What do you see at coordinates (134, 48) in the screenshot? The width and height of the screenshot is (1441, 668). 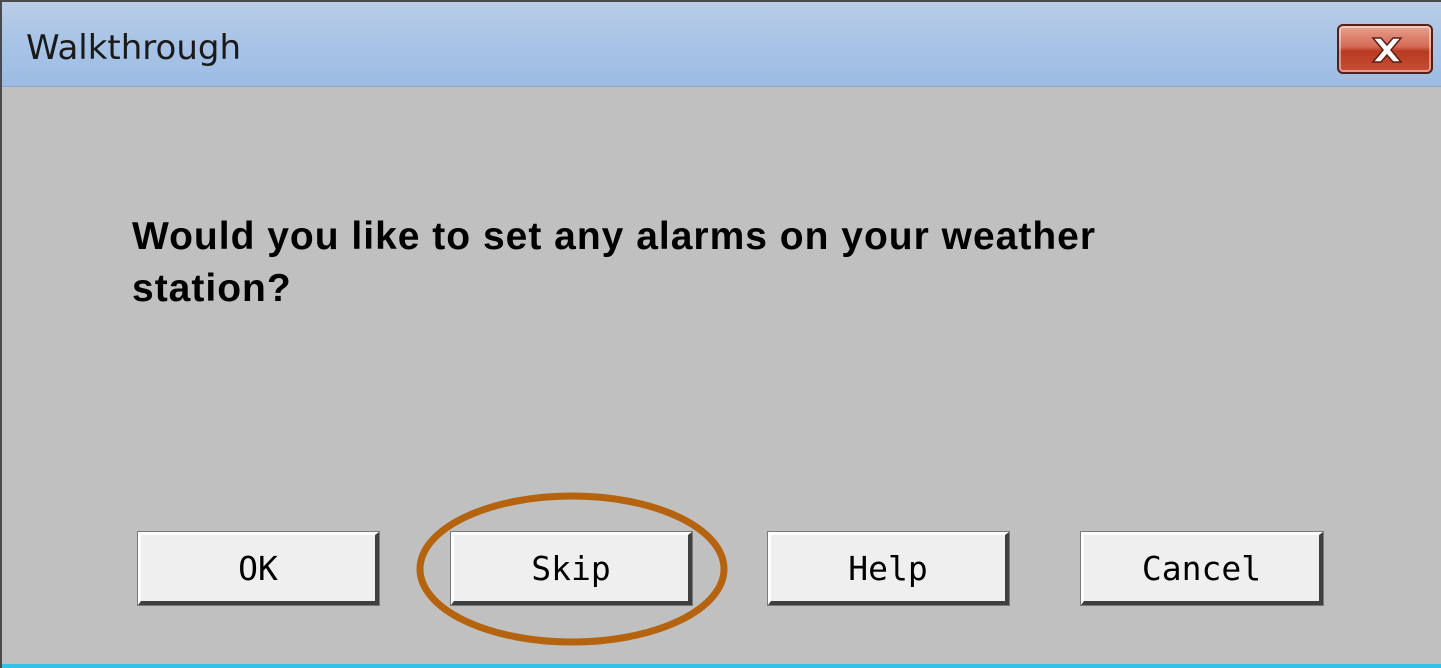 I see `window-title: Walkthrough` at bounding box center [134, 48].